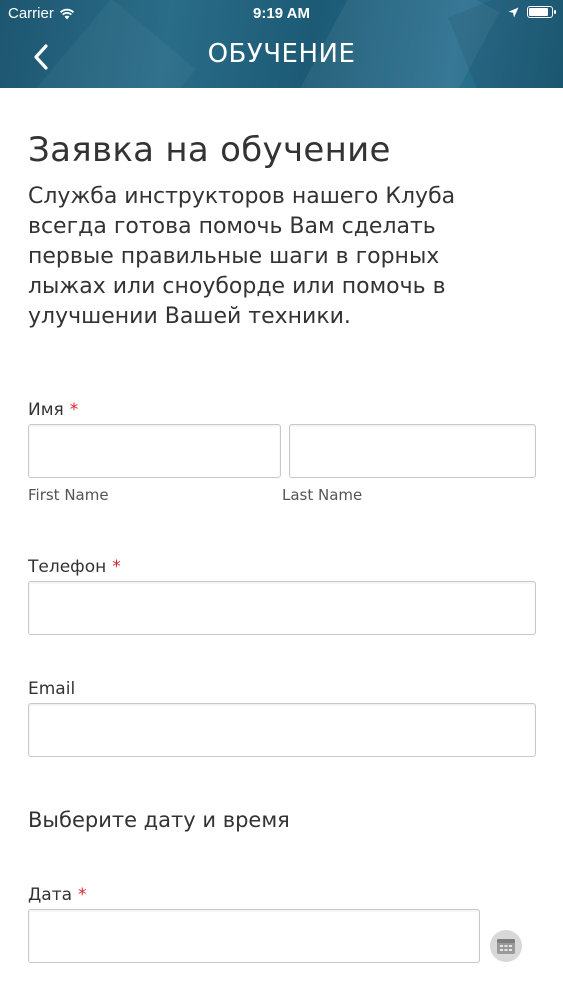 The height and width of the screenshot is (1000, 563). Describe the element at coordinates (57, 895) in the screenshot. I see `date-label: Дата *` at that location.